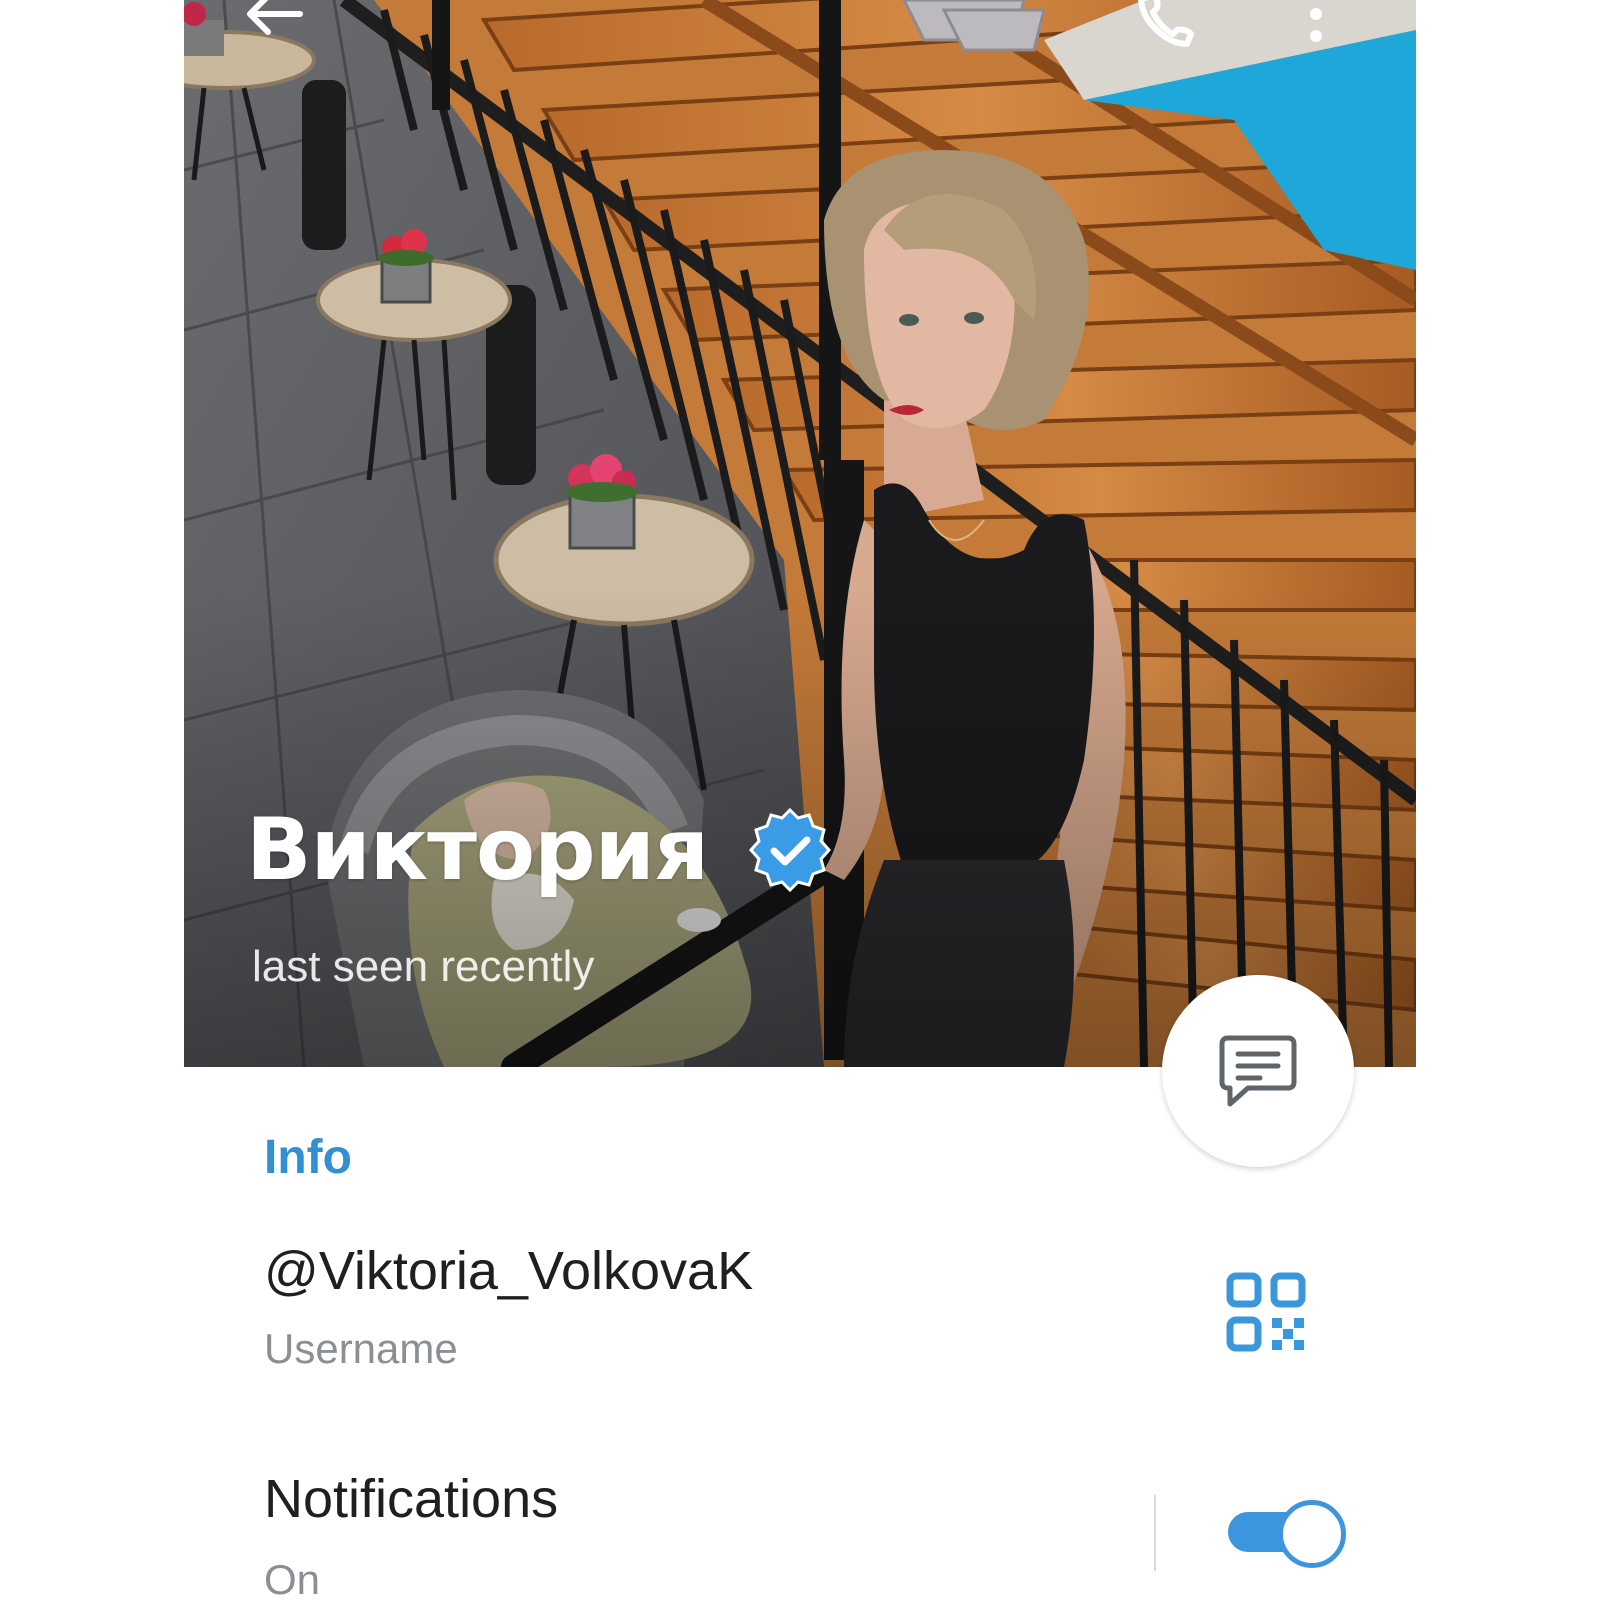 The width and height of the screenshot is (1600, 1600). Describe the element at coordinates (411, 1499) in the screenshot. I see `notifications-title: Notifications` at that location.